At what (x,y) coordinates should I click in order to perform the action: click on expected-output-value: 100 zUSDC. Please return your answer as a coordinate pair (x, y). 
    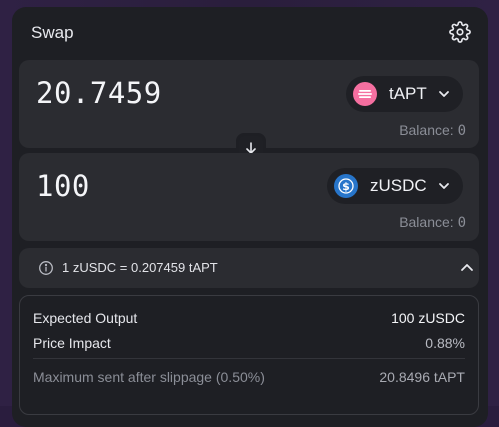
    Looking at the image, I should click on (428, 318).